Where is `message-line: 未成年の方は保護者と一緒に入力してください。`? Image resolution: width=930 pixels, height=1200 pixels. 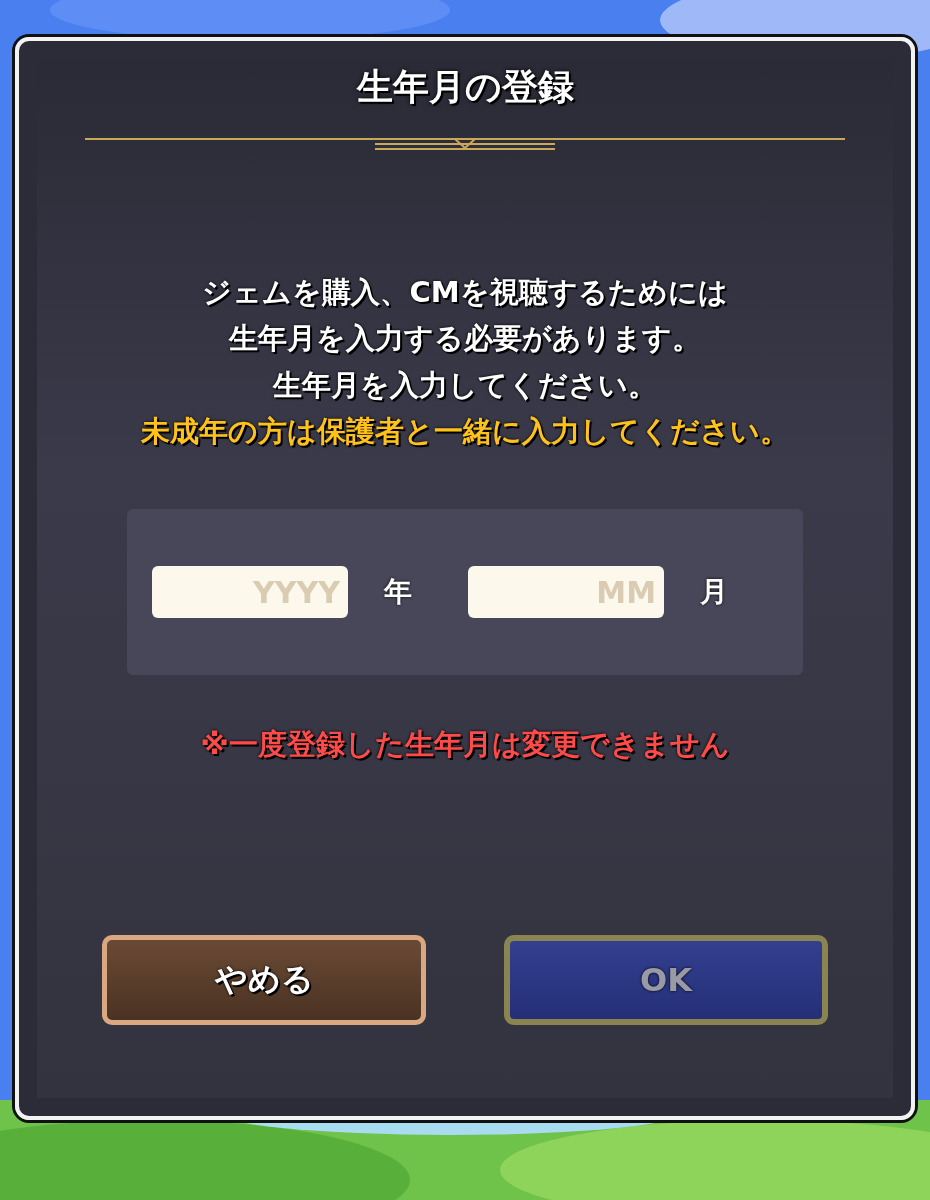
message-line: 未成年の方は保護者と一緒に入力してください。 is located at coordinates (465, 430).